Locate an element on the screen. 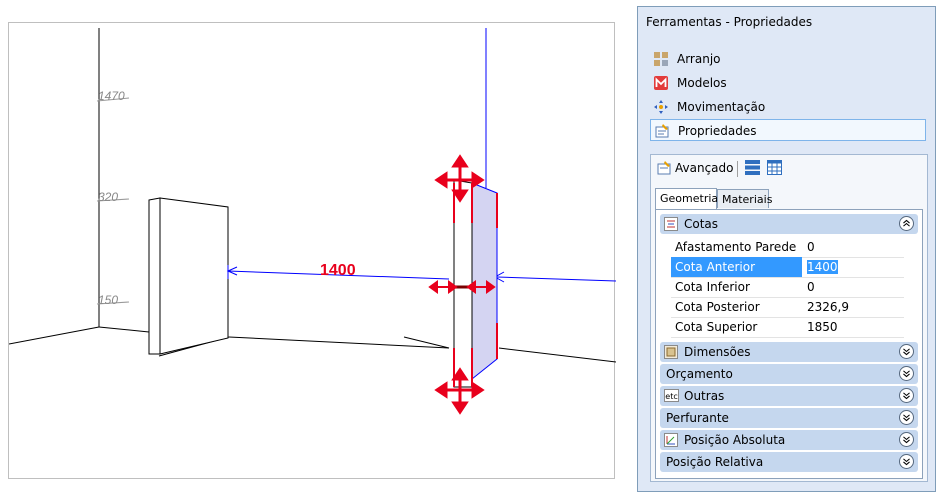 This screenshot has width=942, height=498. section-header-dimensoes: Dimensões is located at coordinates (789, 352).